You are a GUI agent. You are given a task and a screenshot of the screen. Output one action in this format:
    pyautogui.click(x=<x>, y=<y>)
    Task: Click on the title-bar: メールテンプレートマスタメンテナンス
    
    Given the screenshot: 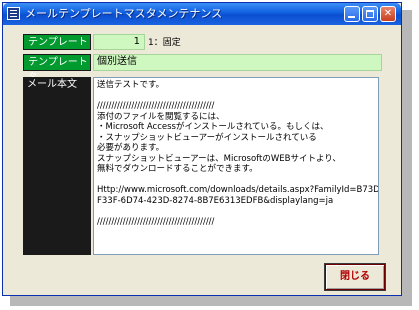 What is the action you would take?
    pyautogui.click(x=202, y=14)
    